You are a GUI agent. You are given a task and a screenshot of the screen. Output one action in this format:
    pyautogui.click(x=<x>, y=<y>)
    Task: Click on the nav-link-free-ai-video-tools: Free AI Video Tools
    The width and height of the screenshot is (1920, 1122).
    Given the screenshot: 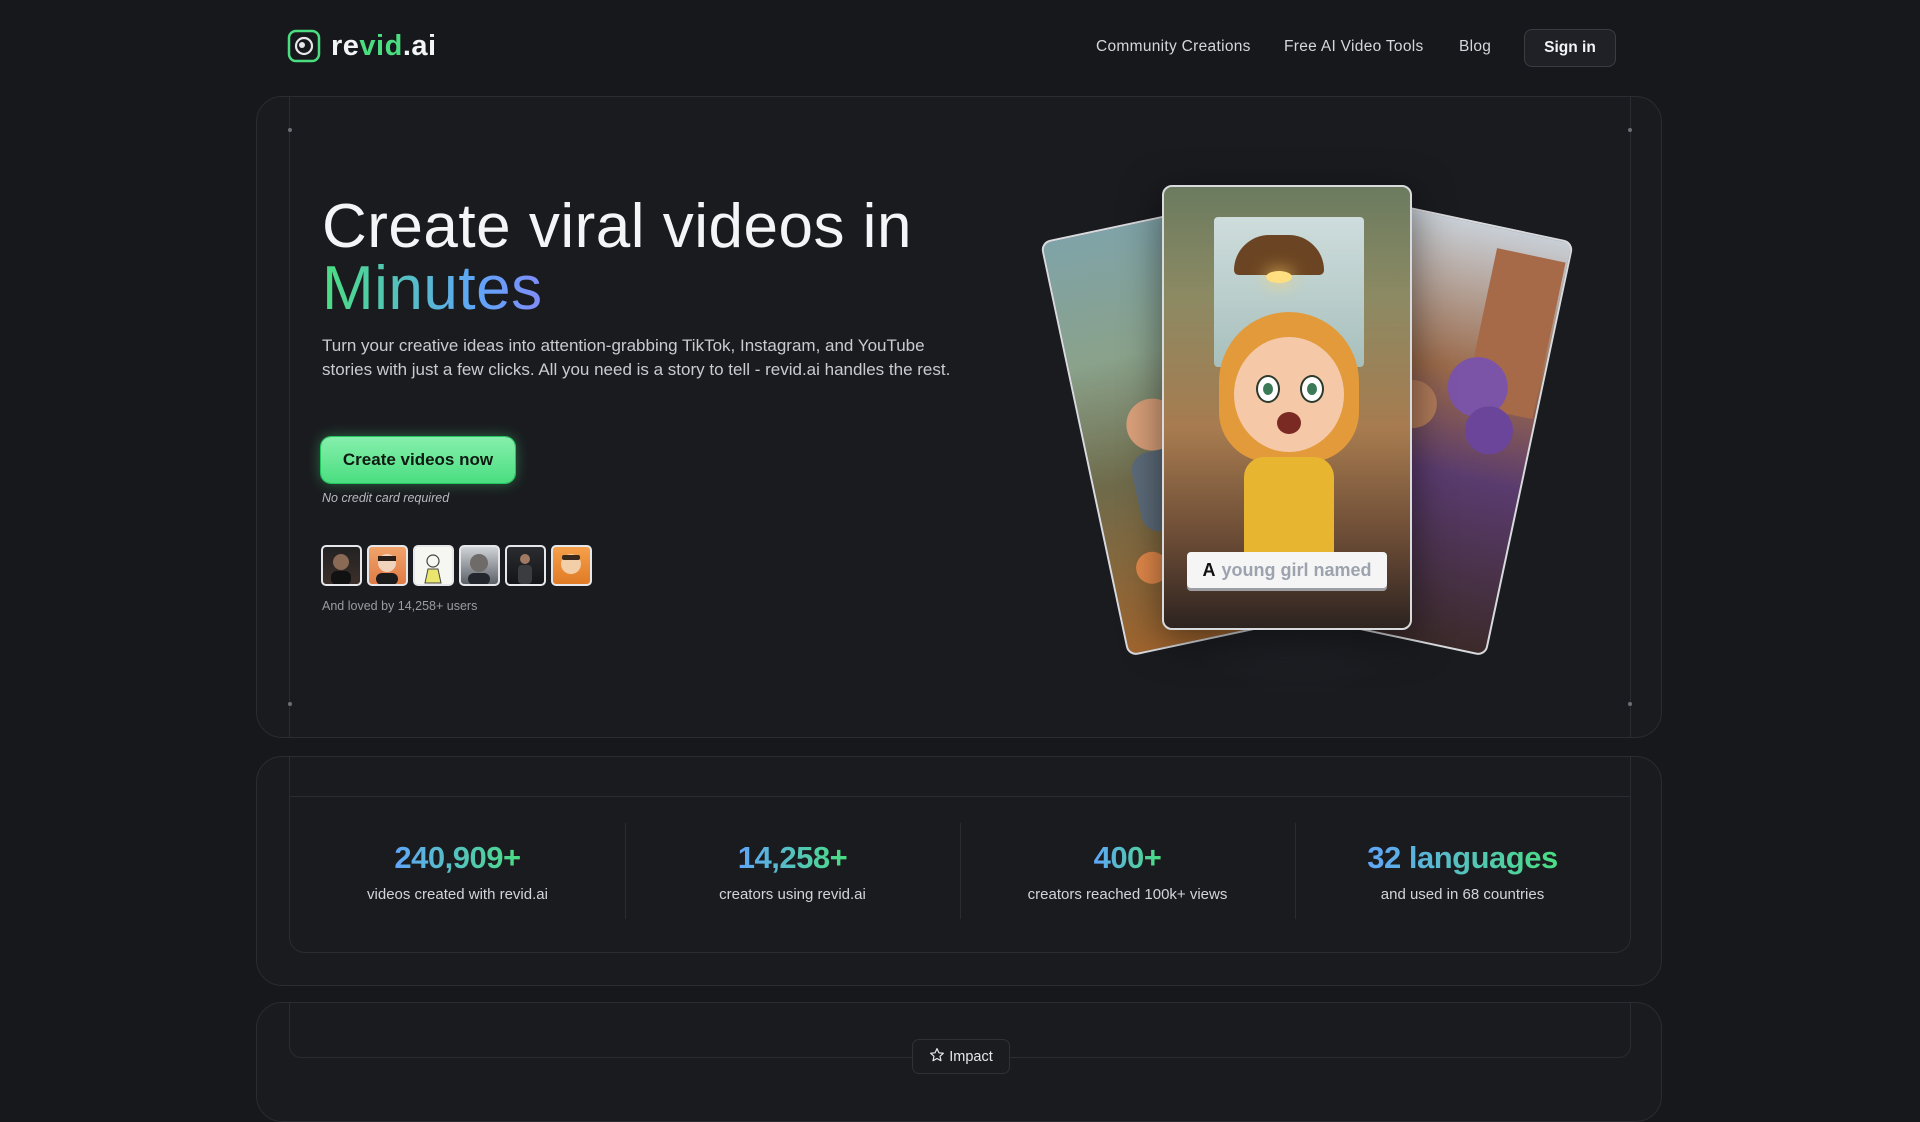 What is the action you would take?
    pyautogui.click(x=1354, y=47)
    